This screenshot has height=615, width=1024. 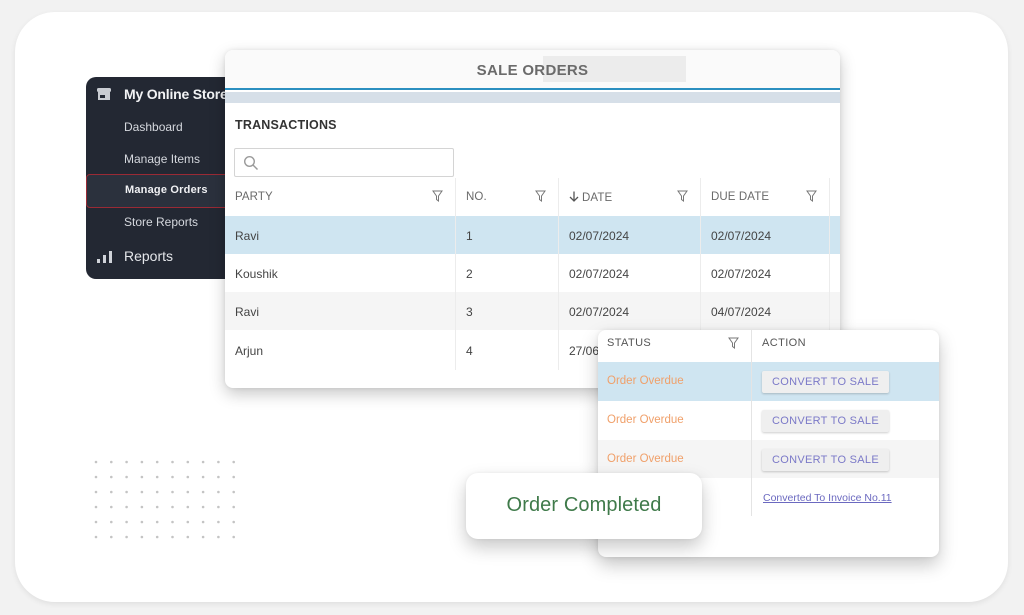 I want to click on toast-message: Order Completed, so click(x=584, y=505).